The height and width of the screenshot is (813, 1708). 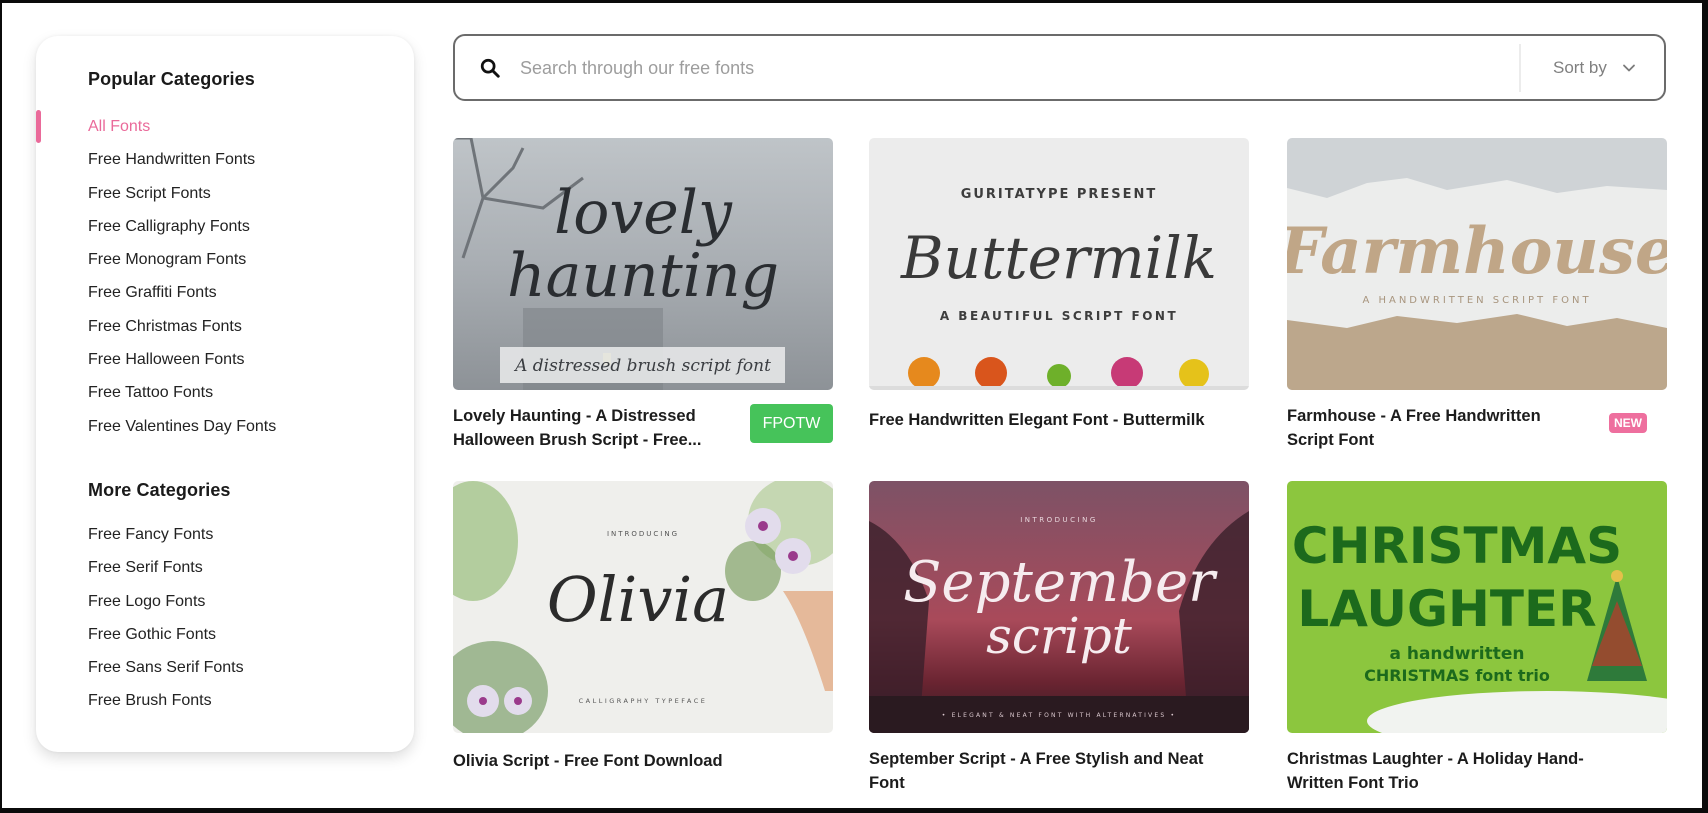 What do you see at coordinates (1457, 546) in the screenshot?
I see `preview-text-line1: CHRISTMAS` at bounding box center [1457, 546].